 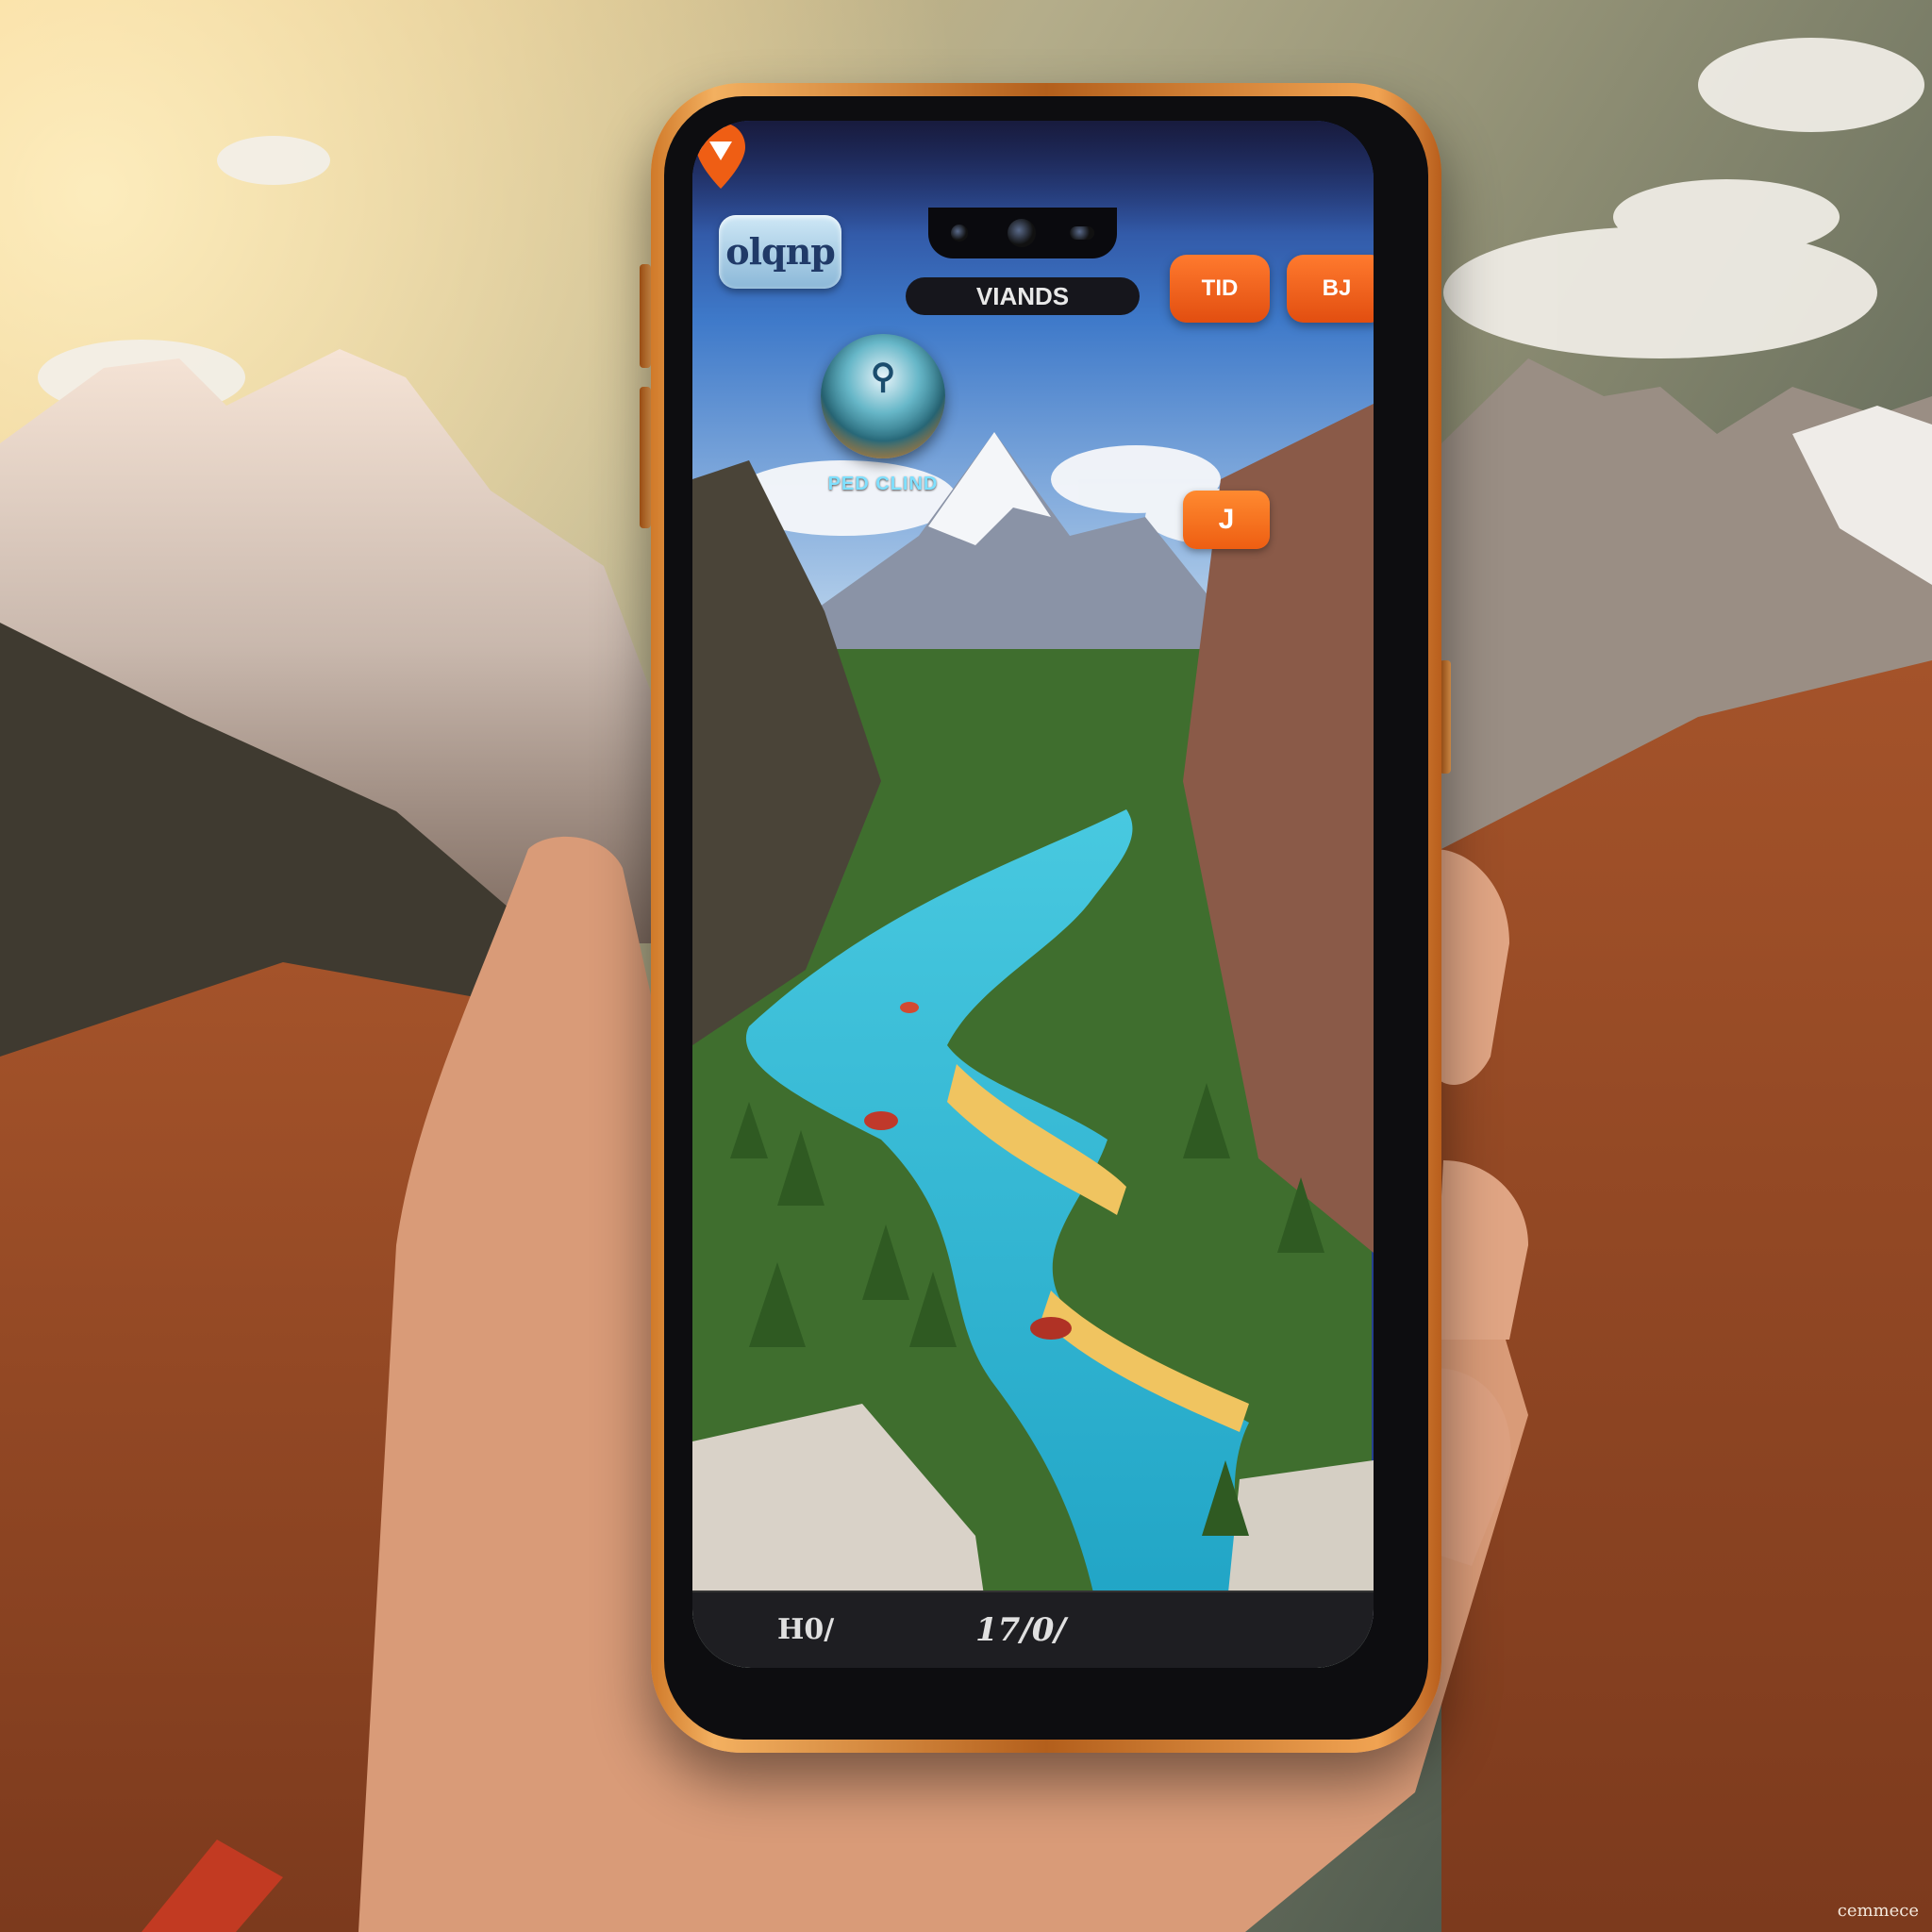 I want to click on speaker-icon, so click(x=1082, y=233).